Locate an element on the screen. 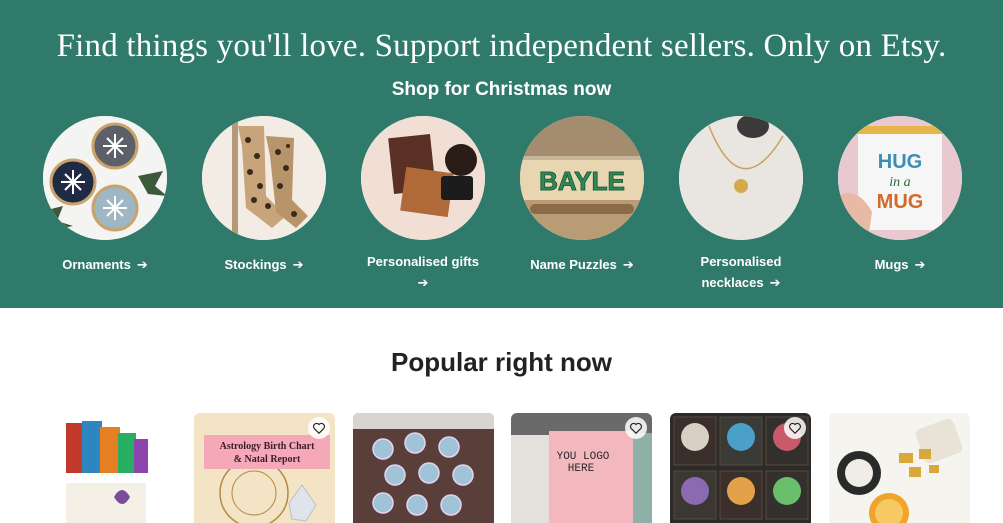 The height and width of the screenshot is (523, 1003). category-label: Personalised gifts ➔ is located at coordinates (423, 272).